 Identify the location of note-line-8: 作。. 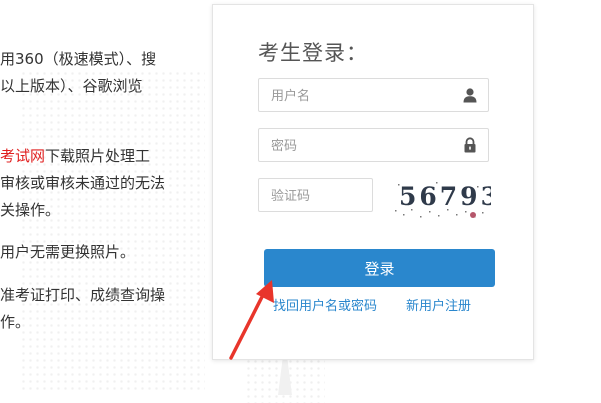
(15, 322).